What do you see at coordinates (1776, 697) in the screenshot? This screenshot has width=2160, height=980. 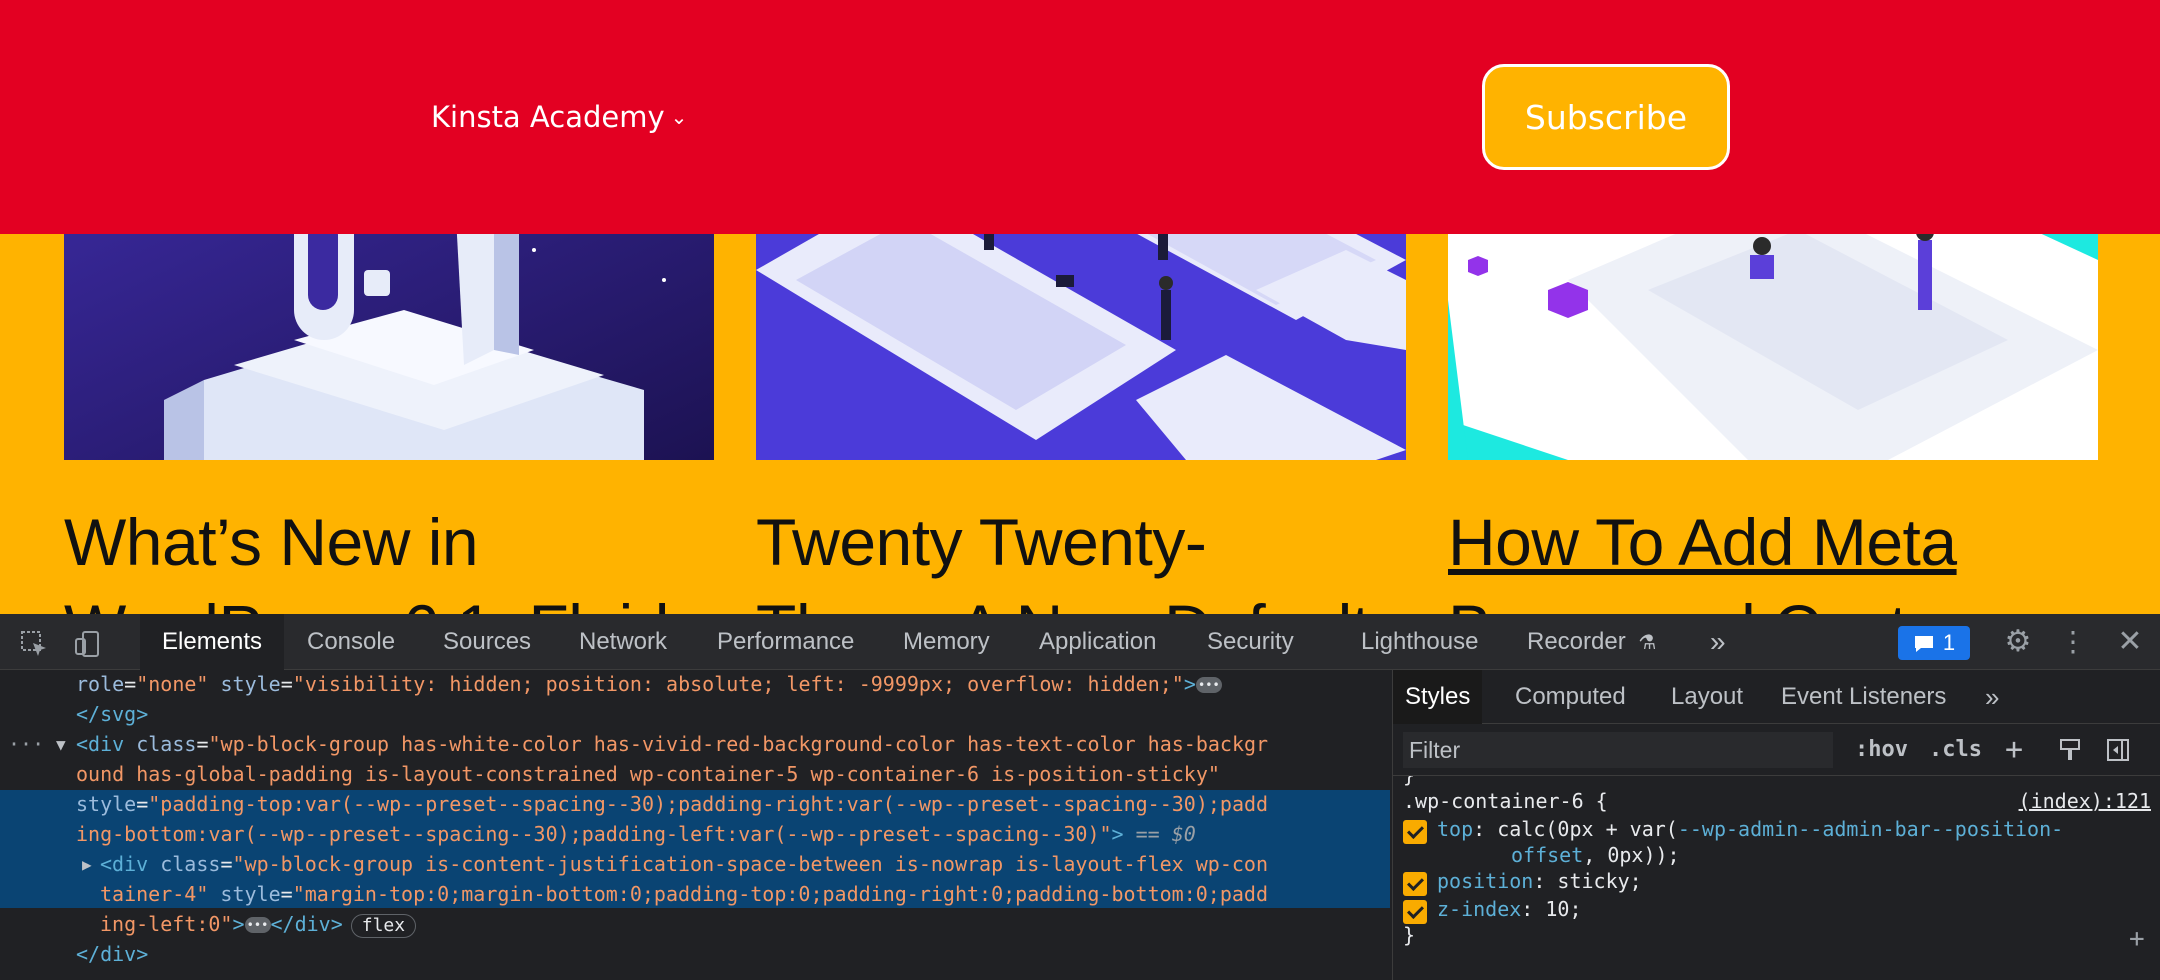 I see `styles-tabs: Styles Computed Layout Event Listeners »` at bounding box center [1776, 697].